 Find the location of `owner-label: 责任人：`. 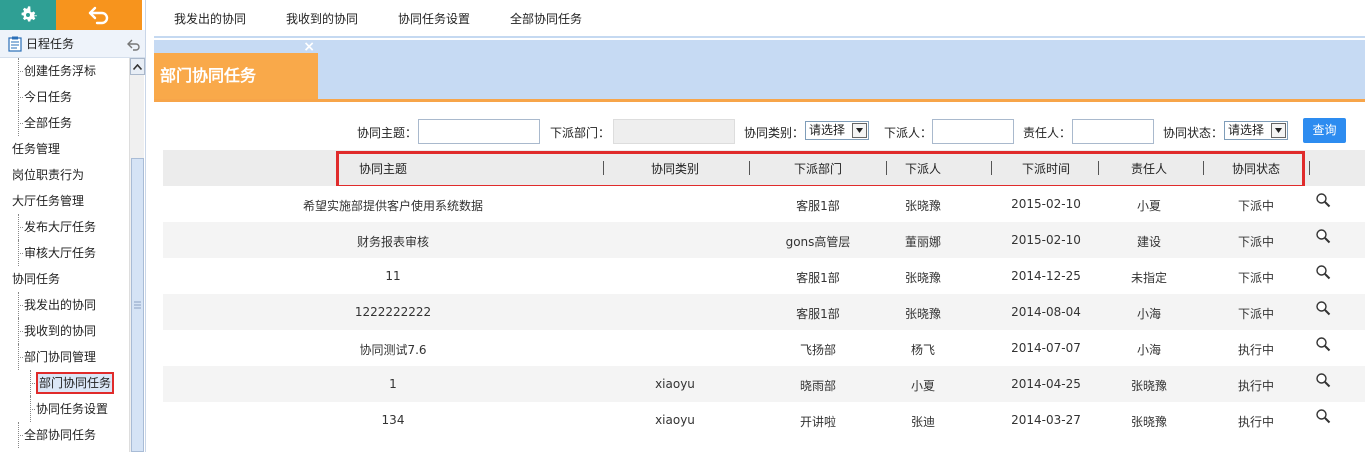

owner-label: 责任人： is located at coordinates (1047, 133).